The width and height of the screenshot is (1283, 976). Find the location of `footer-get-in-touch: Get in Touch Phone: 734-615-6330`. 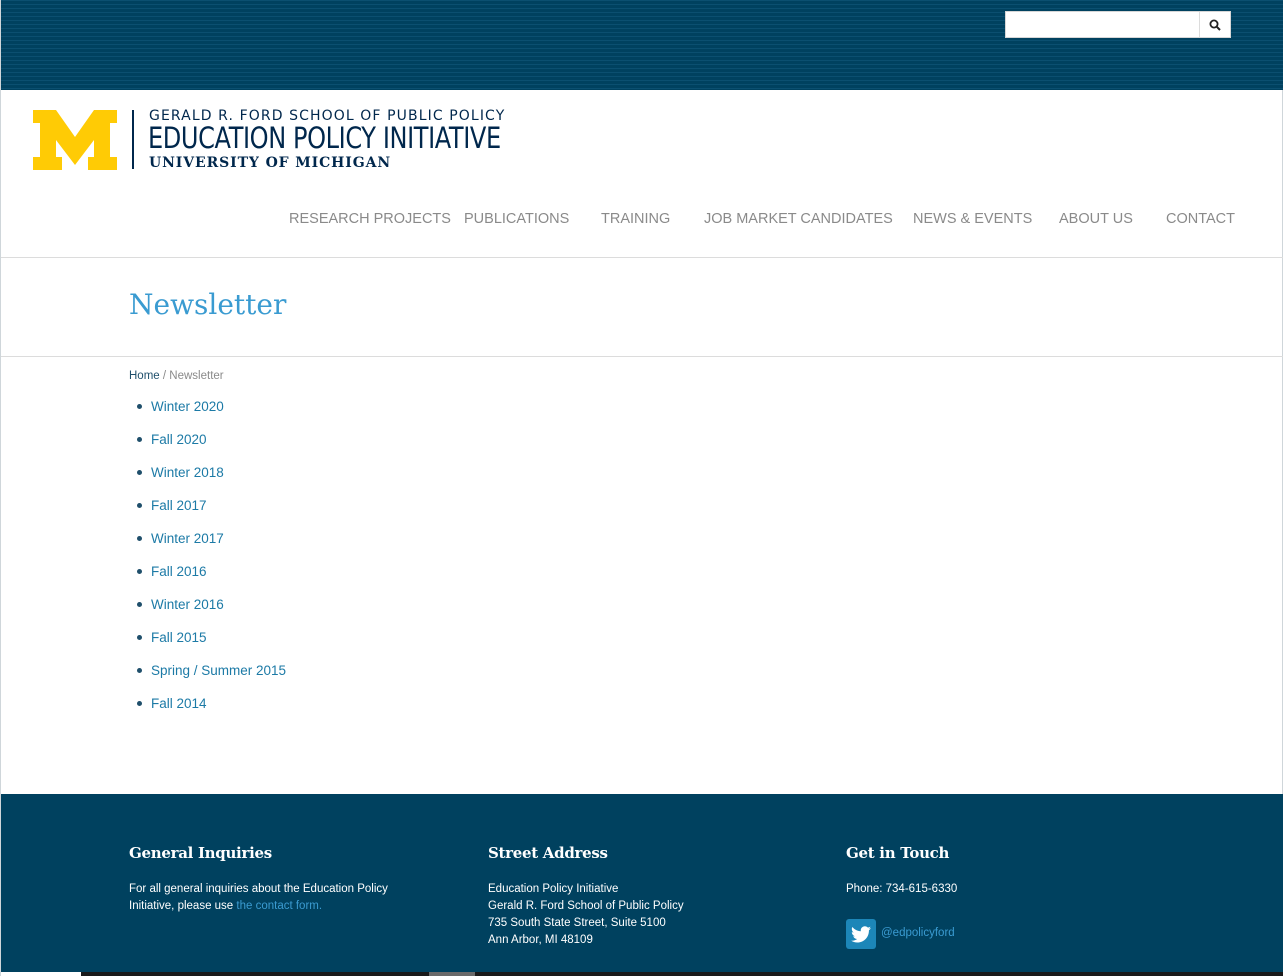

footer-get-in-touch: Get in Touch Phone: 734-615-6330 is located at coordinates (976, 871).